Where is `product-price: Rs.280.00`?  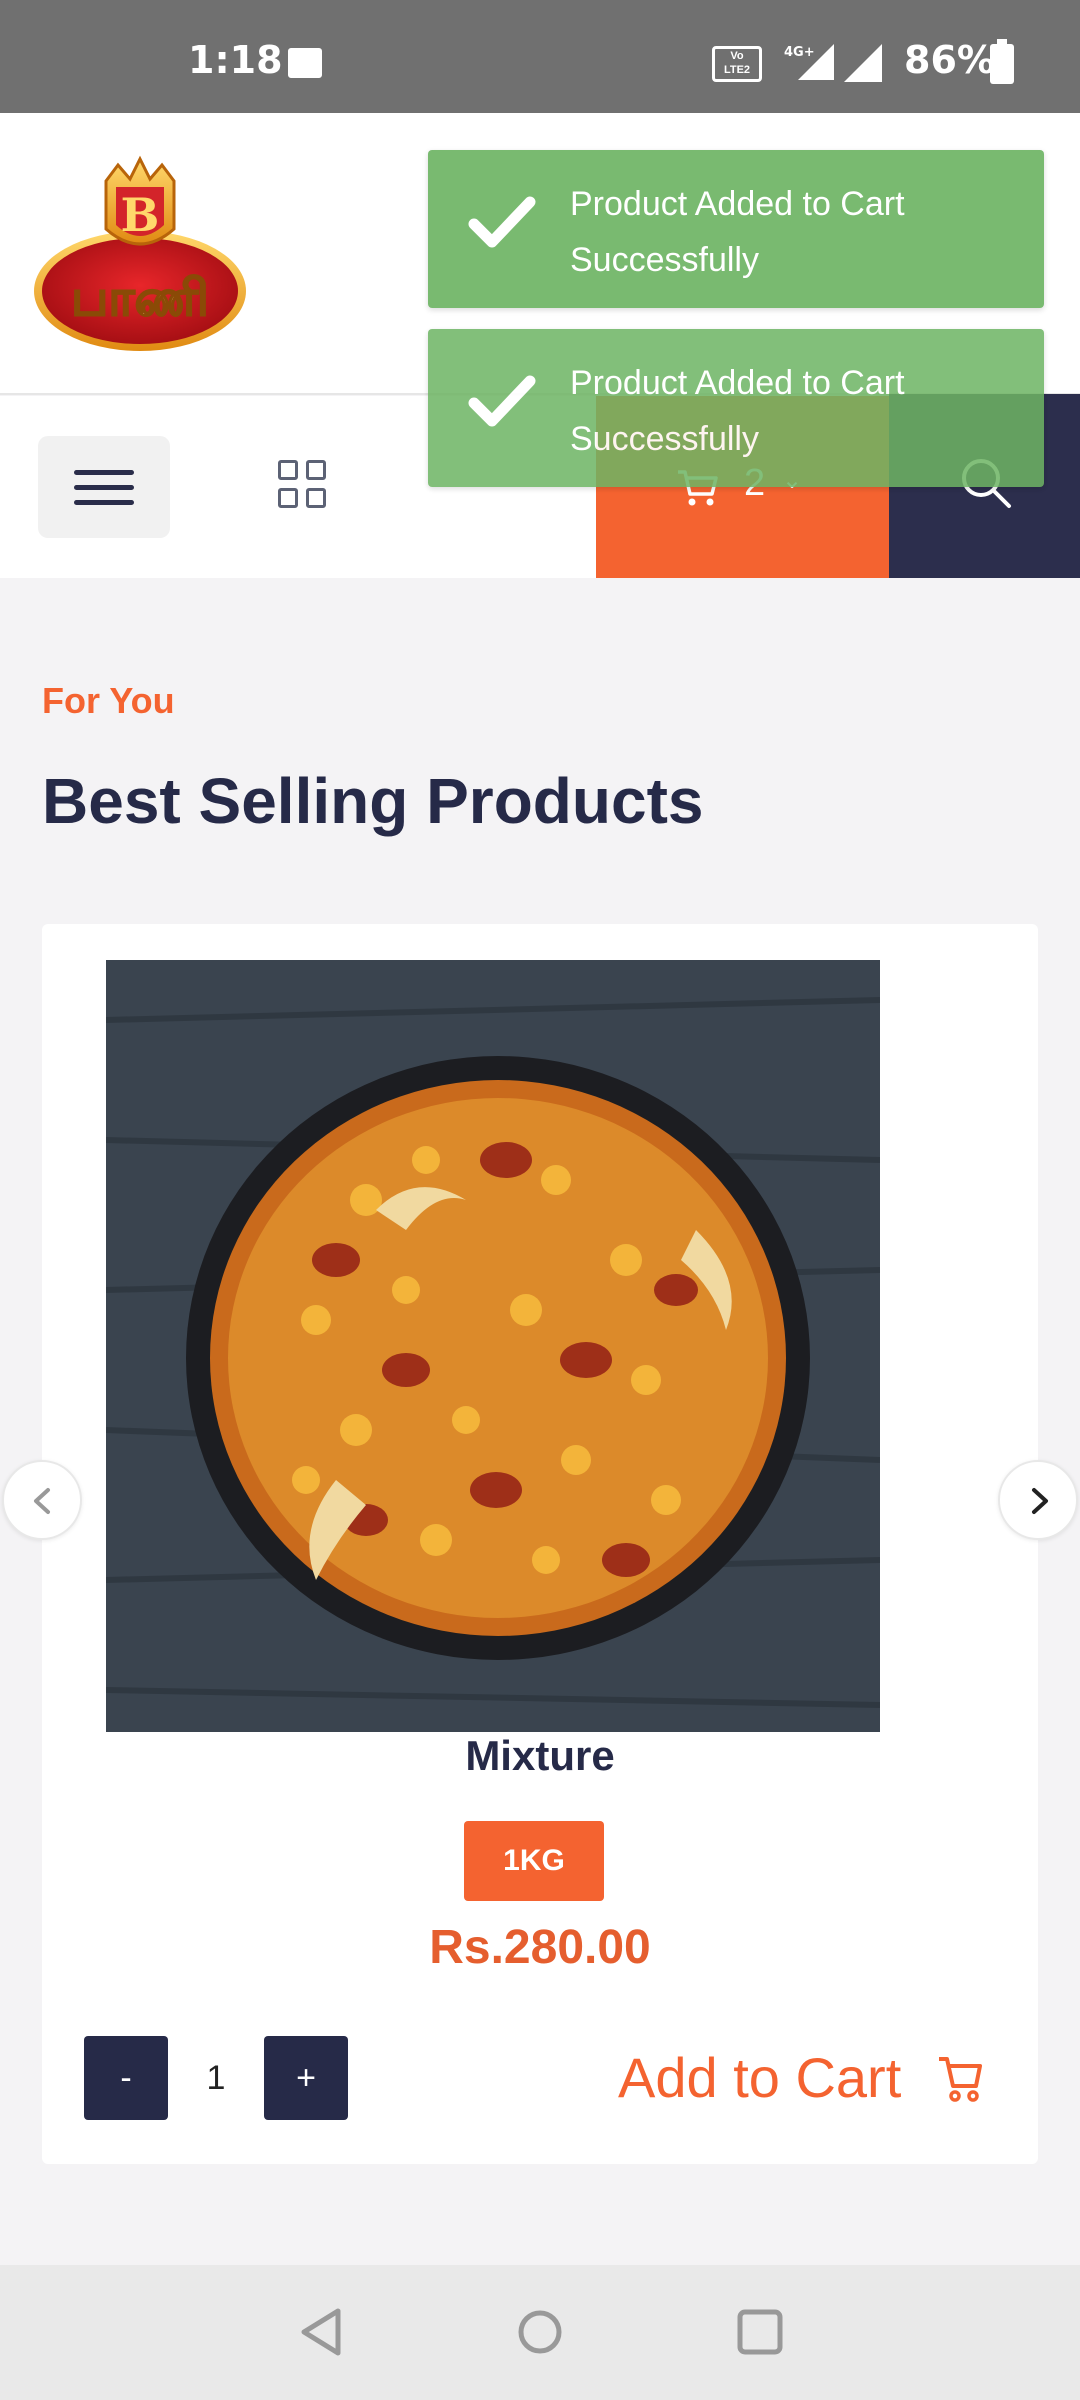 product-price: Rs.280.00 is located at coordinates (540, 1947).